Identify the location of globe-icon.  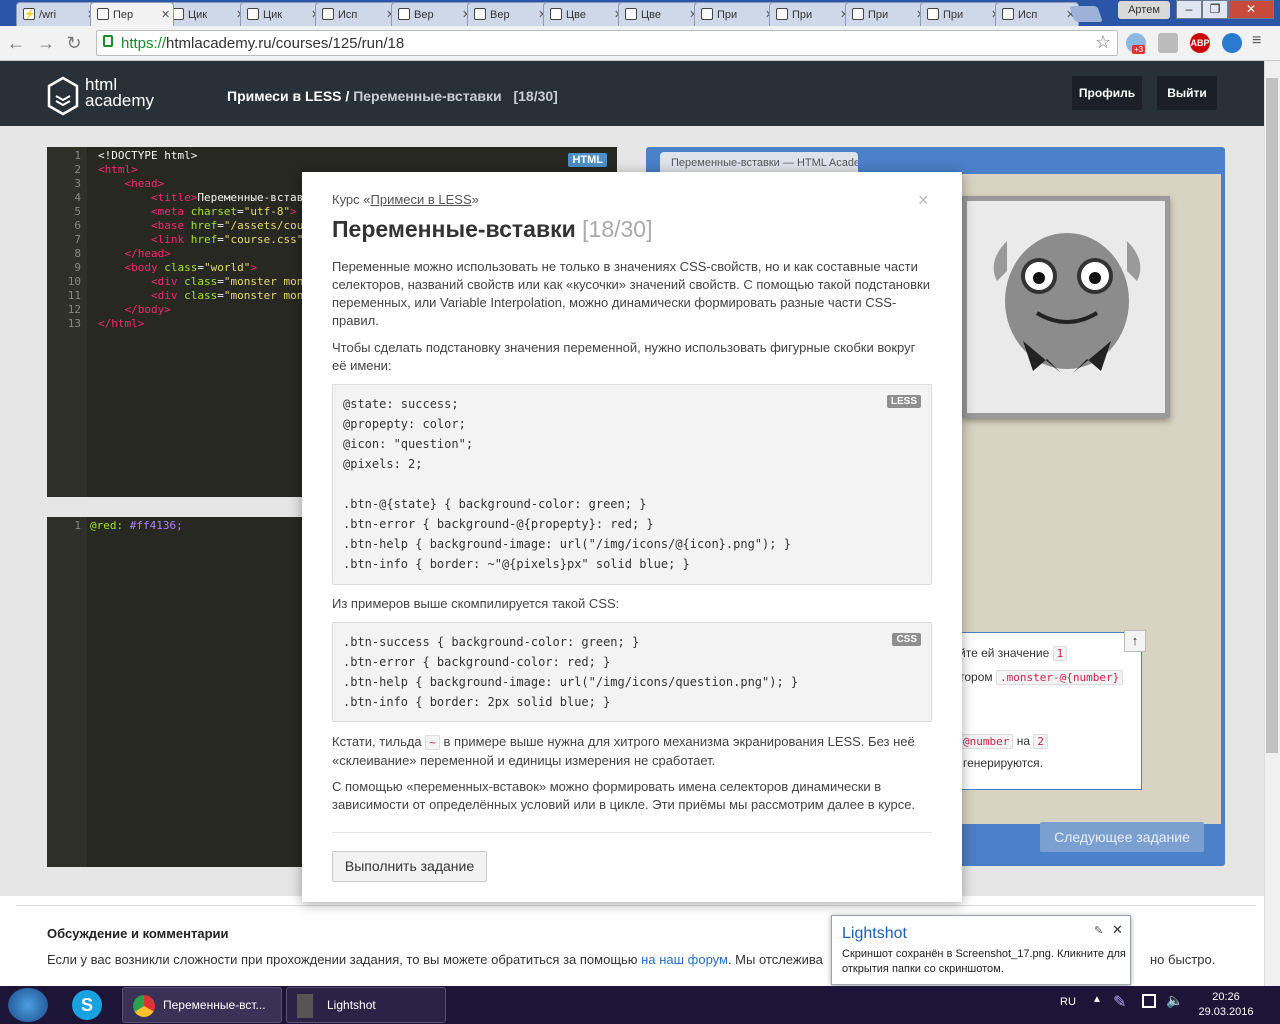
(1232, 43).